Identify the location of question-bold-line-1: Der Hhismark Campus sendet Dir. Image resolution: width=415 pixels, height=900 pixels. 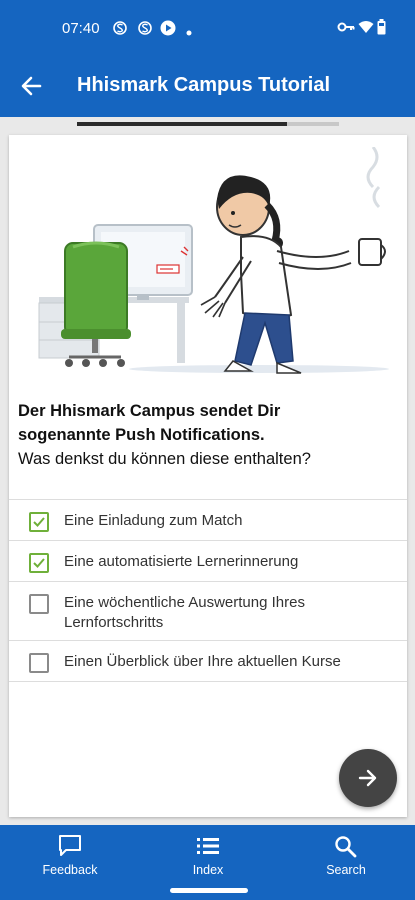
(149, 411).